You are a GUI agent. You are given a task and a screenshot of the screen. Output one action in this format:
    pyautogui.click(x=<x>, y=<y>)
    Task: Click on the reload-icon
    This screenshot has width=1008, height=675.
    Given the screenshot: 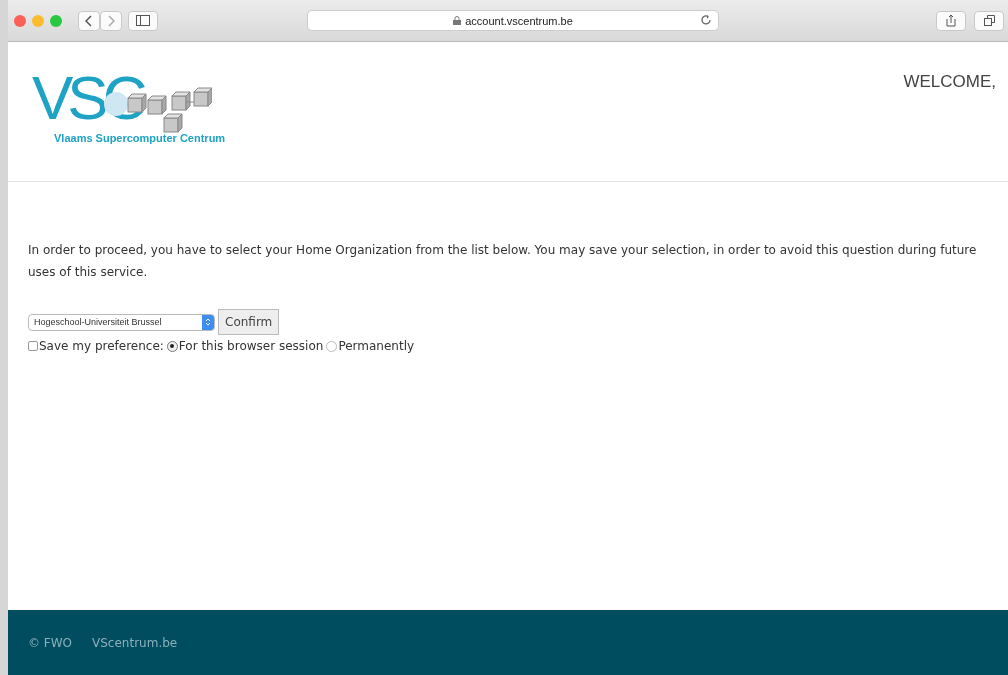 What is the action you would take?
    pyautogui.click(x=706, y=20)
    